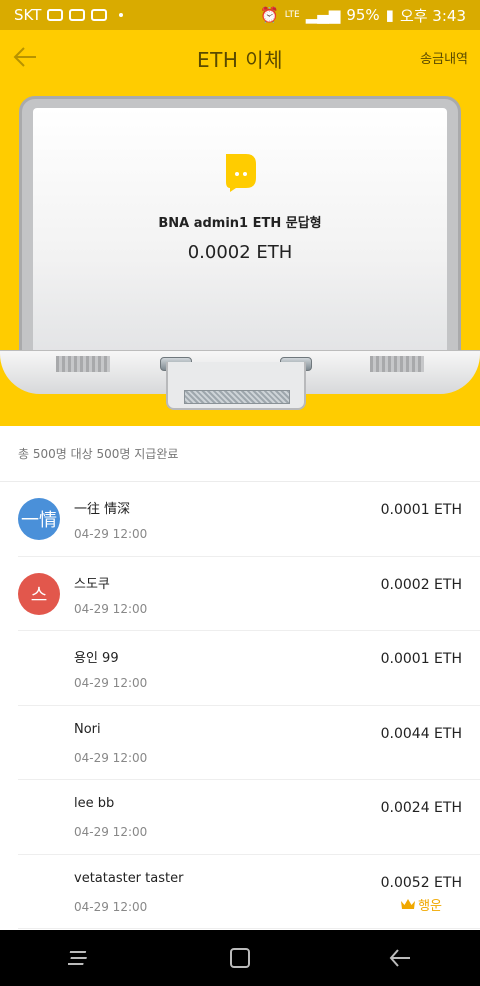 The width and height of the screenshot is (480, 986). I want to click on recipient-amount: 0.0052 ETH, so click(421, 882).